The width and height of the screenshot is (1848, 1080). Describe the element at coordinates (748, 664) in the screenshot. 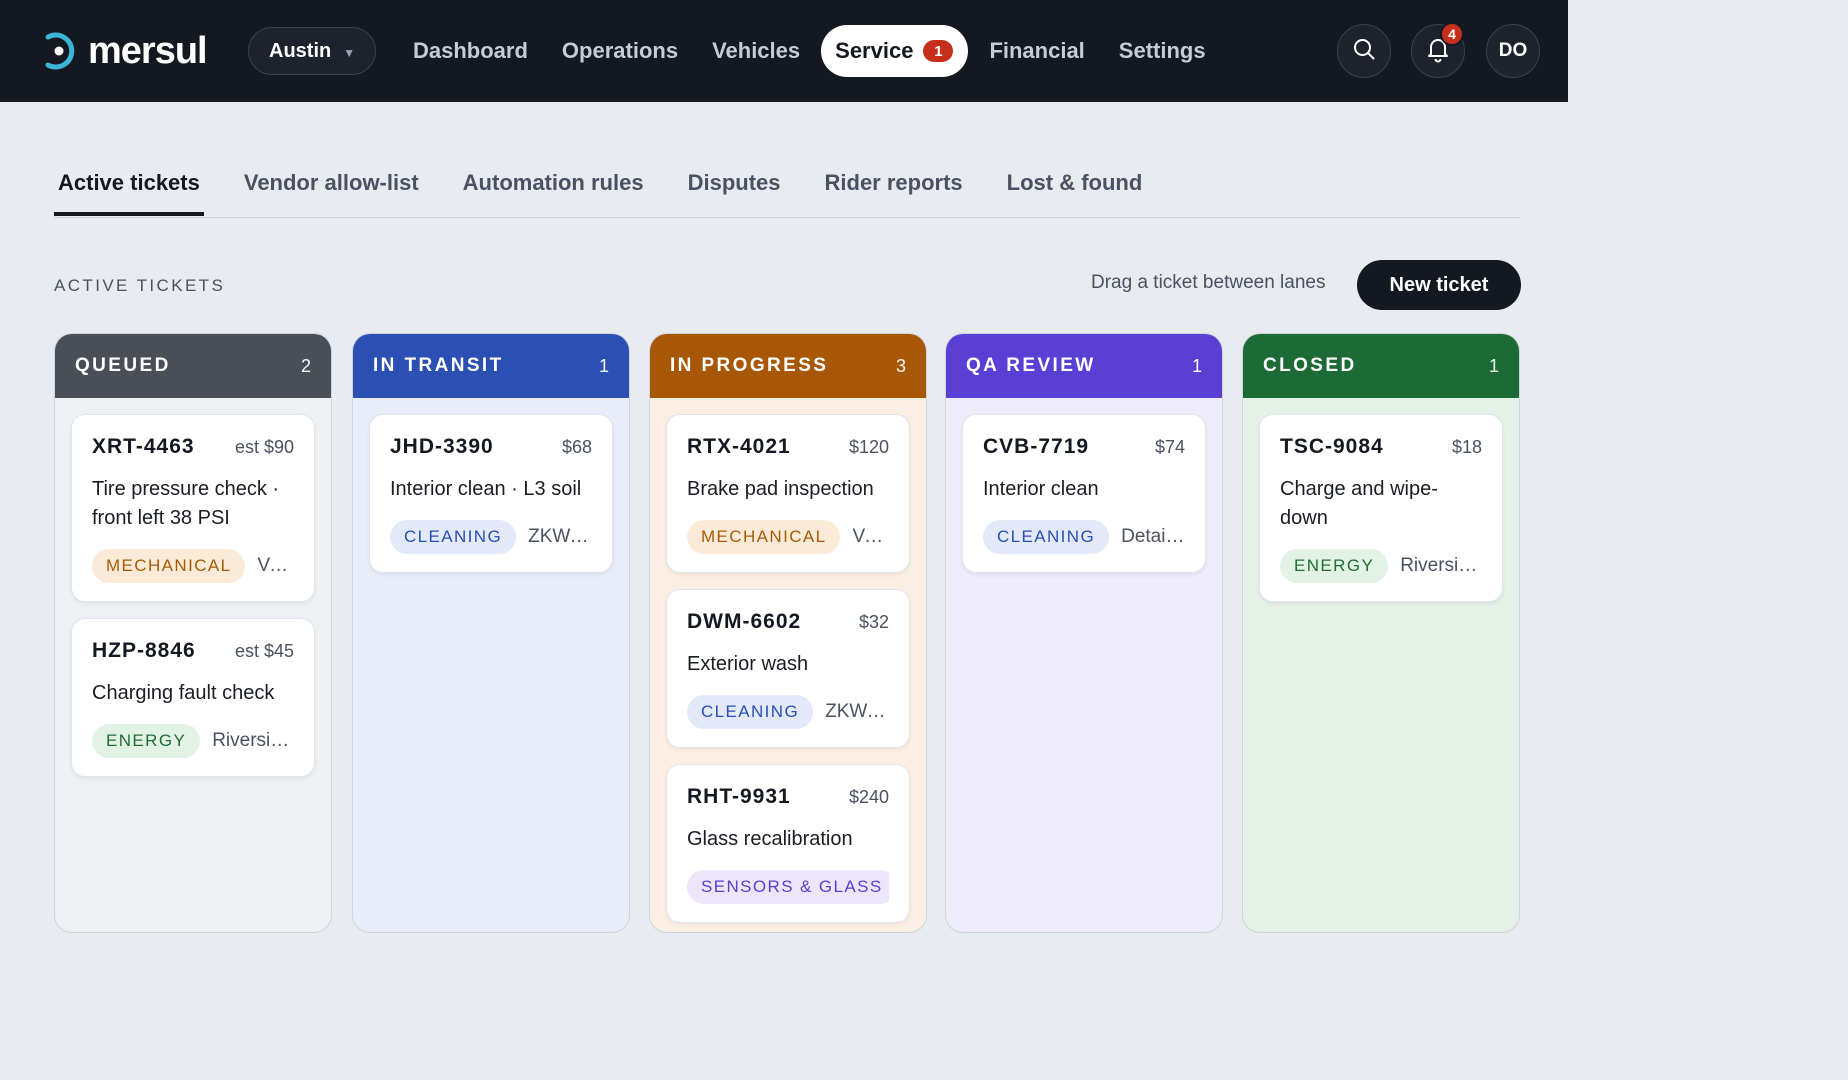

I see `ticket-title: Exterior wash` at that location.